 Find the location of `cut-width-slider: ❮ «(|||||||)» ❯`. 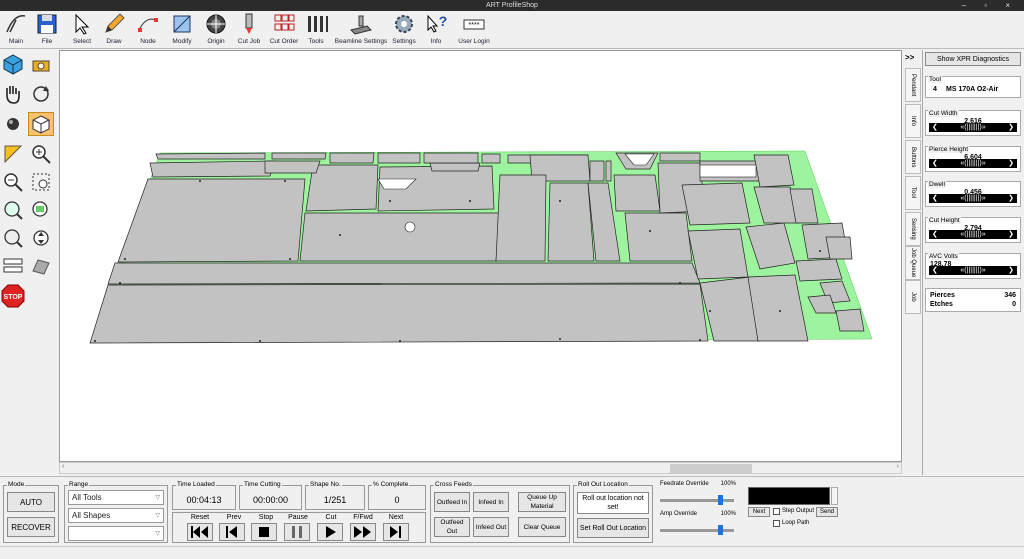

cut-width-slider: ❮ «(|||||||)» ❯ is located at coordinates (973, 127).